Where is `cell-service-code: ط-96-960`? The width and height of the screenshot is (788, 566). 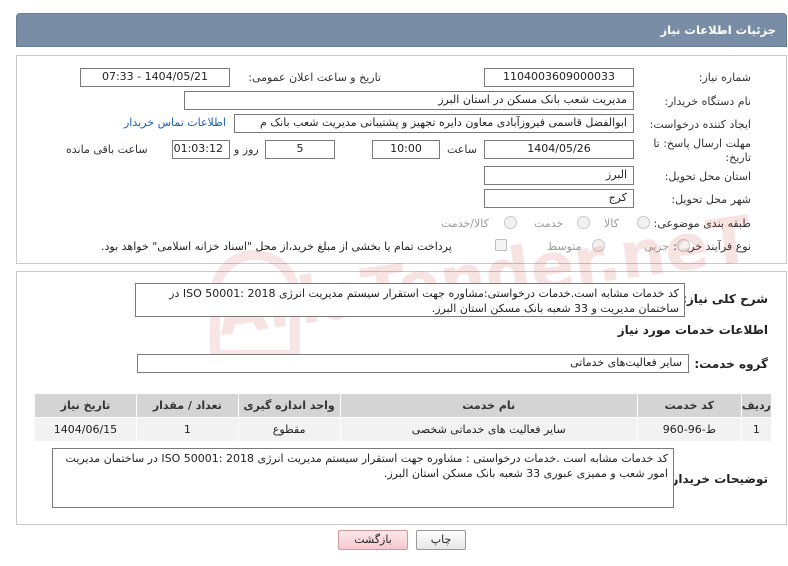
cell-service-code: ط-96-960 is located at coordinates (689, 429).